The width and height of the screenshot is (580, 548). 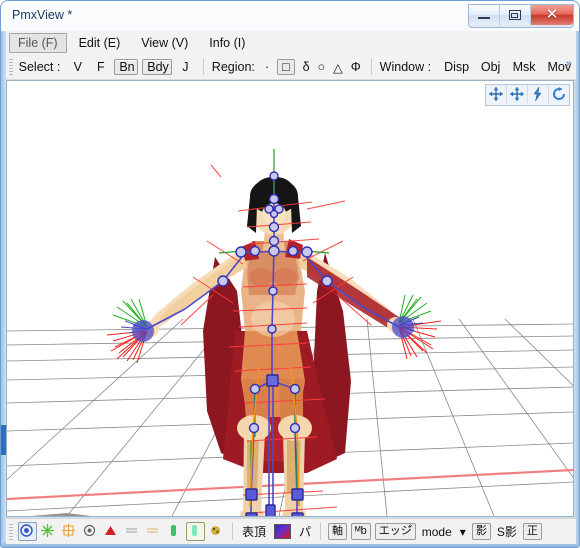 I want to click on close-button: ✕, so click(x=552, y=15).